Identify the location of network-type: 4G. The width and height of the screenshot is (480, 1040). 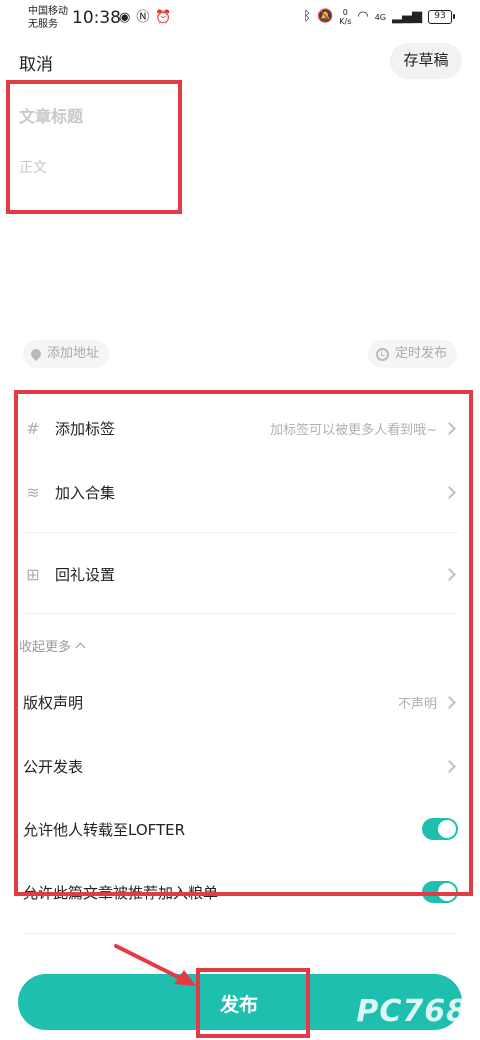
(380, 17).